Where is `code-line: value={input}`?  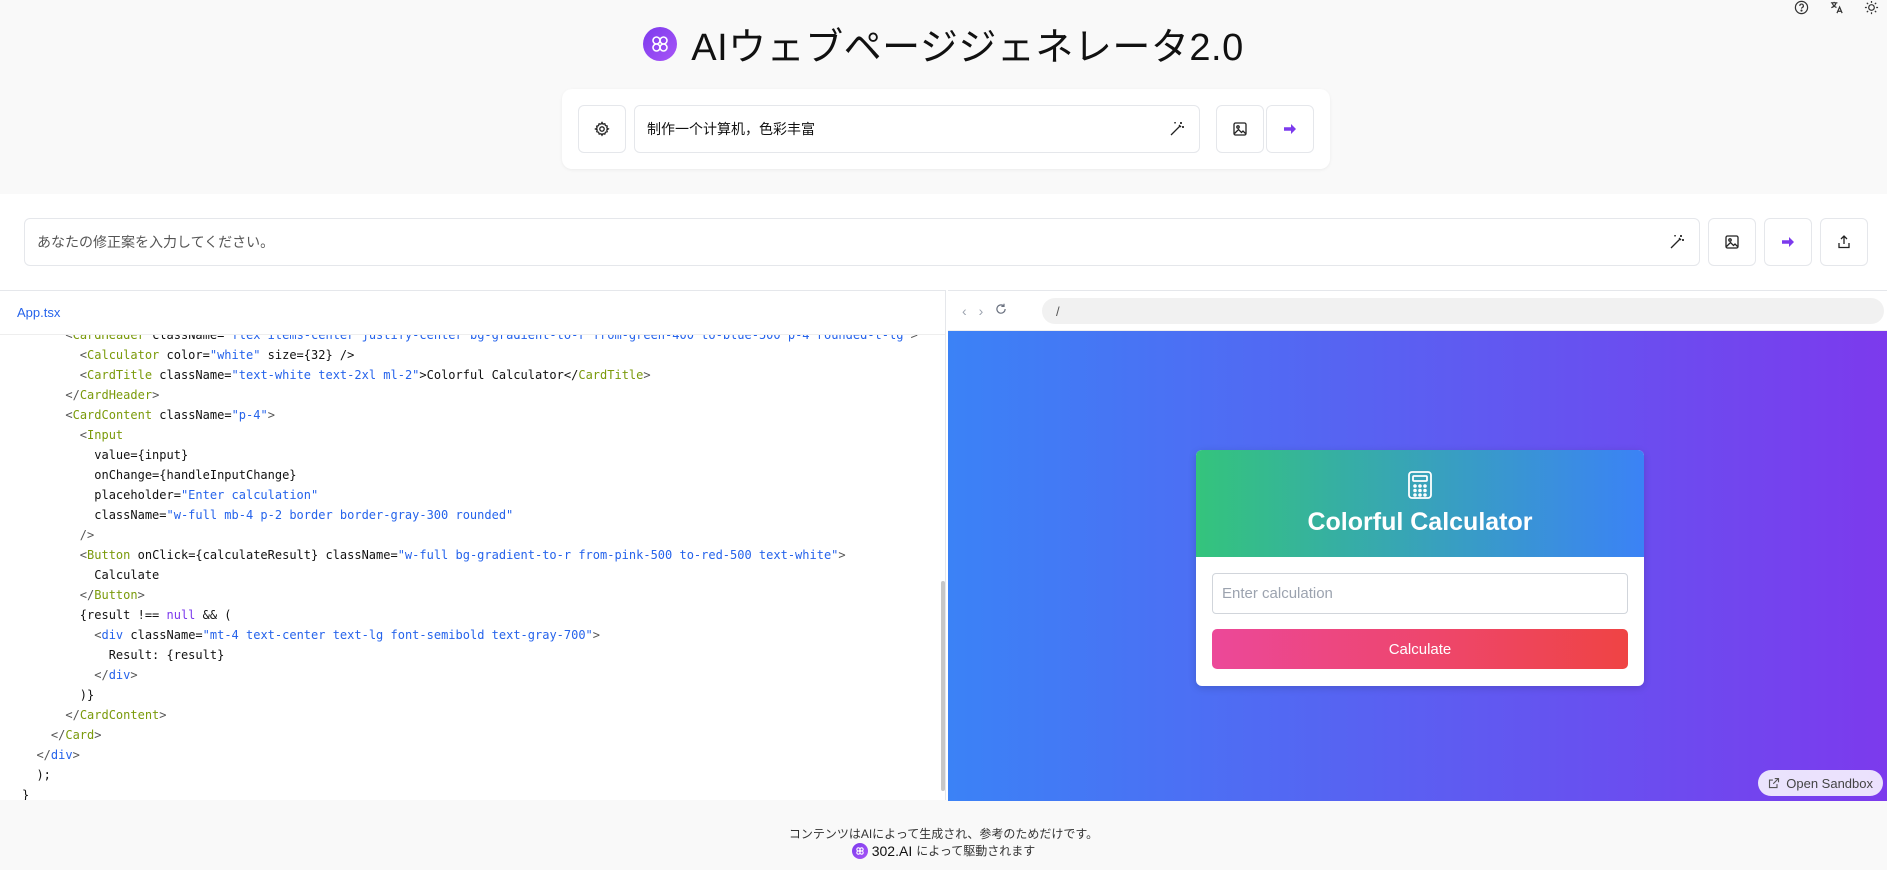 code-line: value={input} is located at coordinates (105, 455).